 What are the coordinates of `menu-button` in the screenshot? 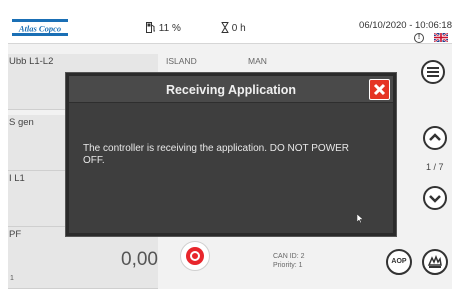 It's located at (433, 72).